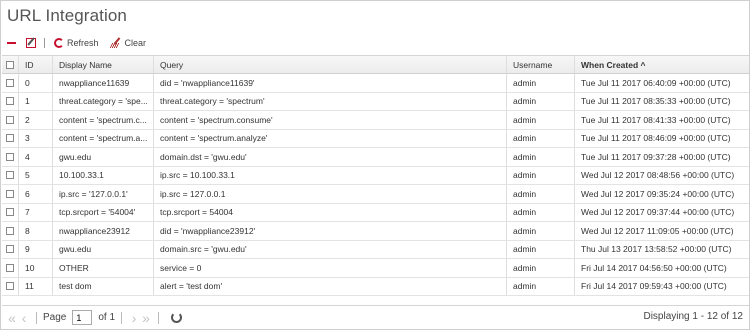  What do you see at coordinates (146, 318) in the screenshot?
I see `last-page-icon: »` at bounding box center [146, 318].